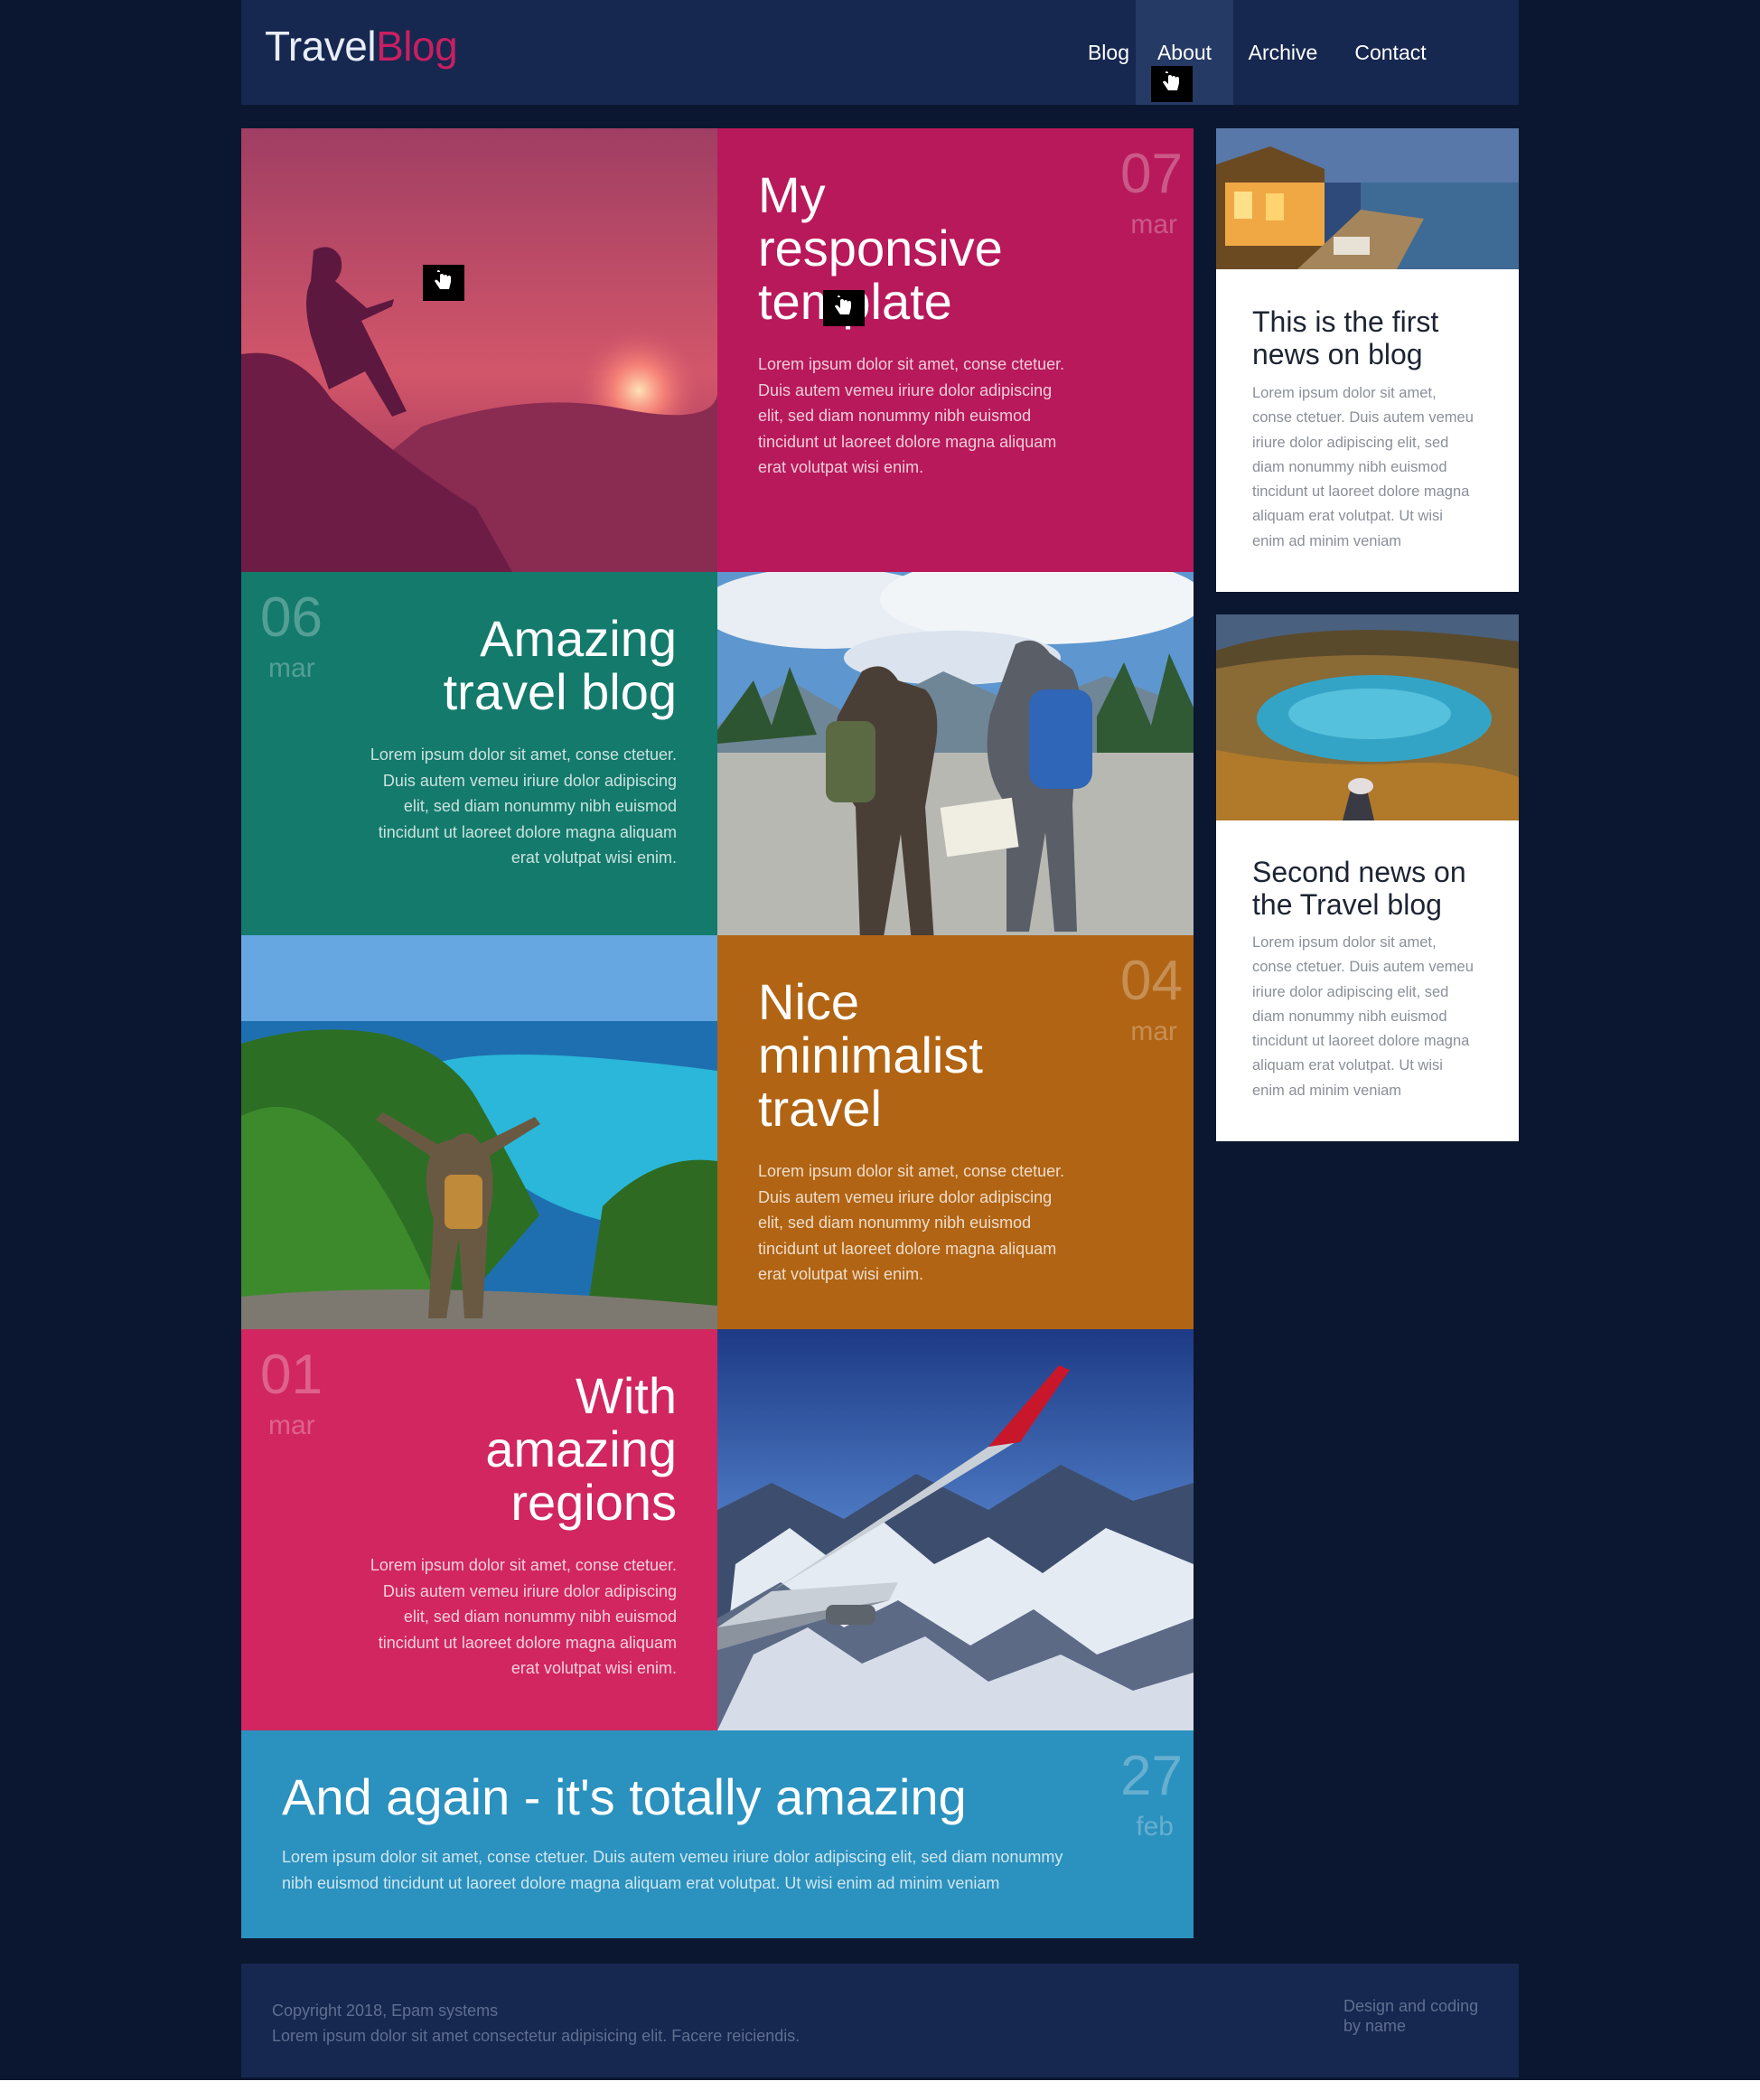  Describe the element at coordinates (321, 46) in the screenshot. I see `logo-part-travel: Travel` at that location.